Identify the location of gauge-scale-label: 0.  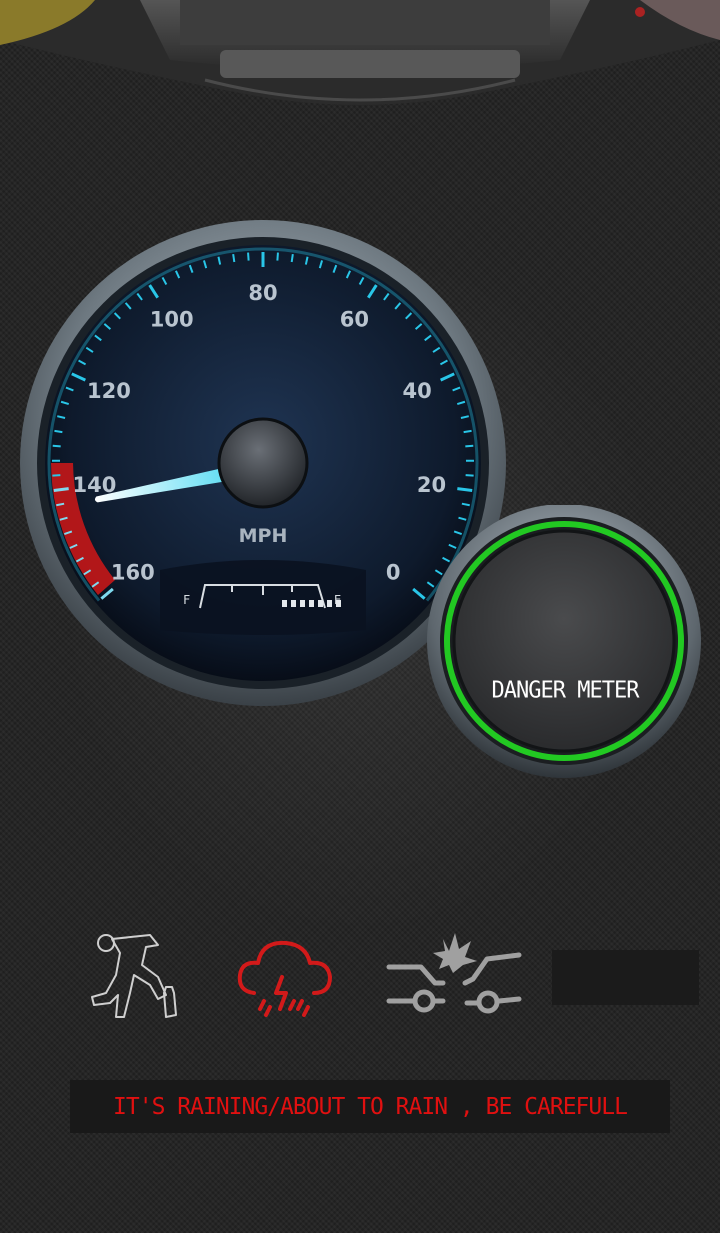
(393, 572).